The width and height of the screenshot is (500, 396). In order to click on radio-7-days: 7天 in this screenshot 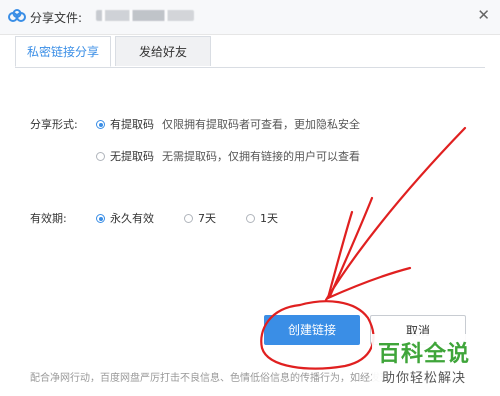, I will do `click(200, 218)`.